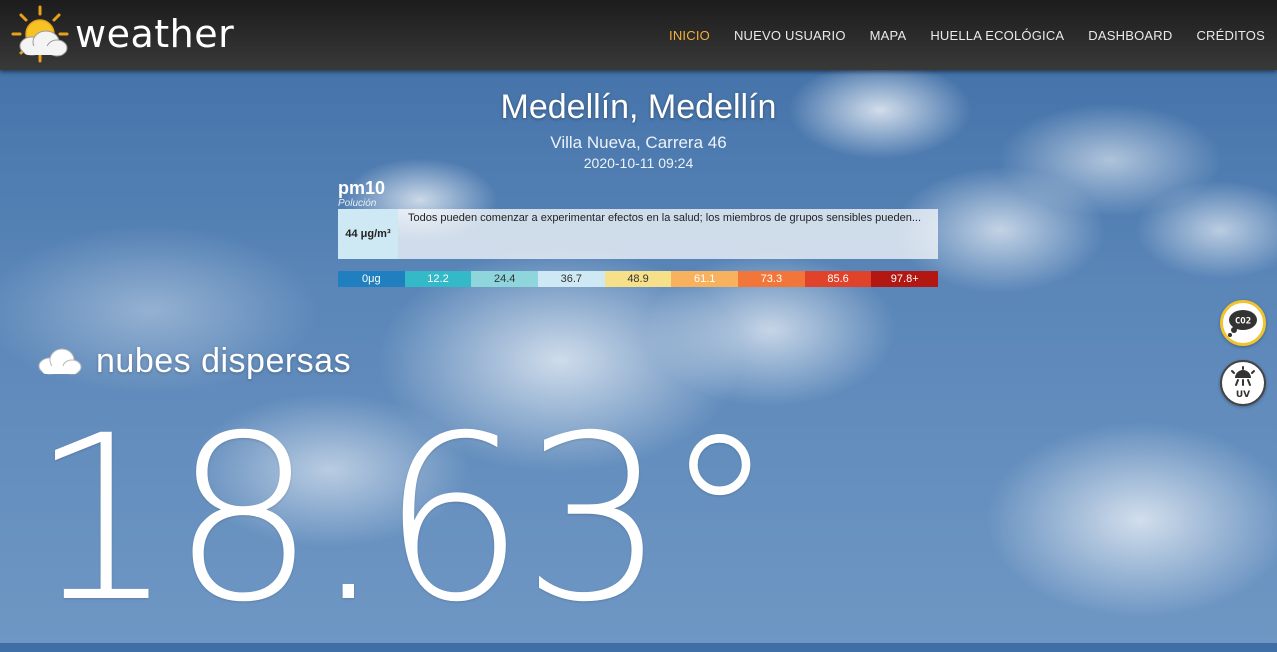 This screenshot has width=1277, height=652. What do you see at coordinates (40, 34) in the screenshot?
I see `sun-cloud-icon` at bounding box center [40, 34].